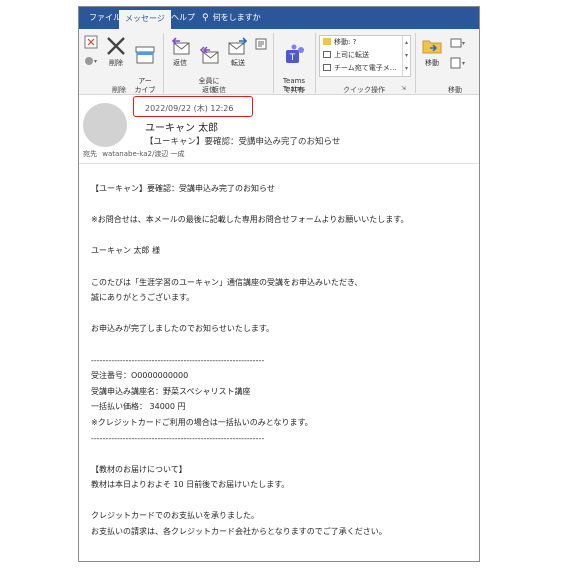 Image resolution: width=562 pixels, height=570 pixels. What do you see at coordinates (143, 298) in the screenshot?
I see `body-line: 誠にありがとうございます。` at bounding box center [143, 298].